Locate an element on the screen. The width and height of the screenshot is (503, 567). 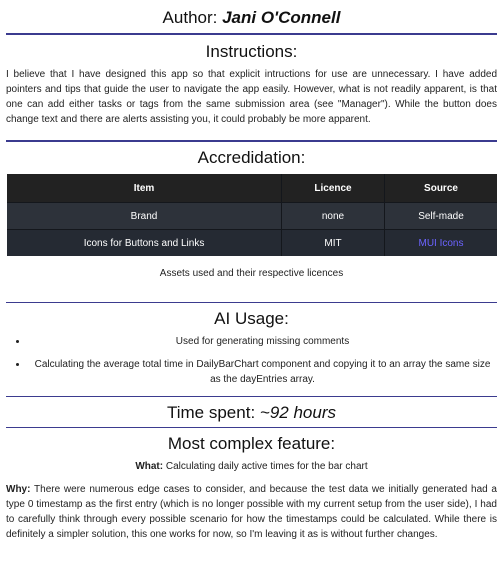
accreditation-title: Accredidation: is located at coordinates (251, 157).